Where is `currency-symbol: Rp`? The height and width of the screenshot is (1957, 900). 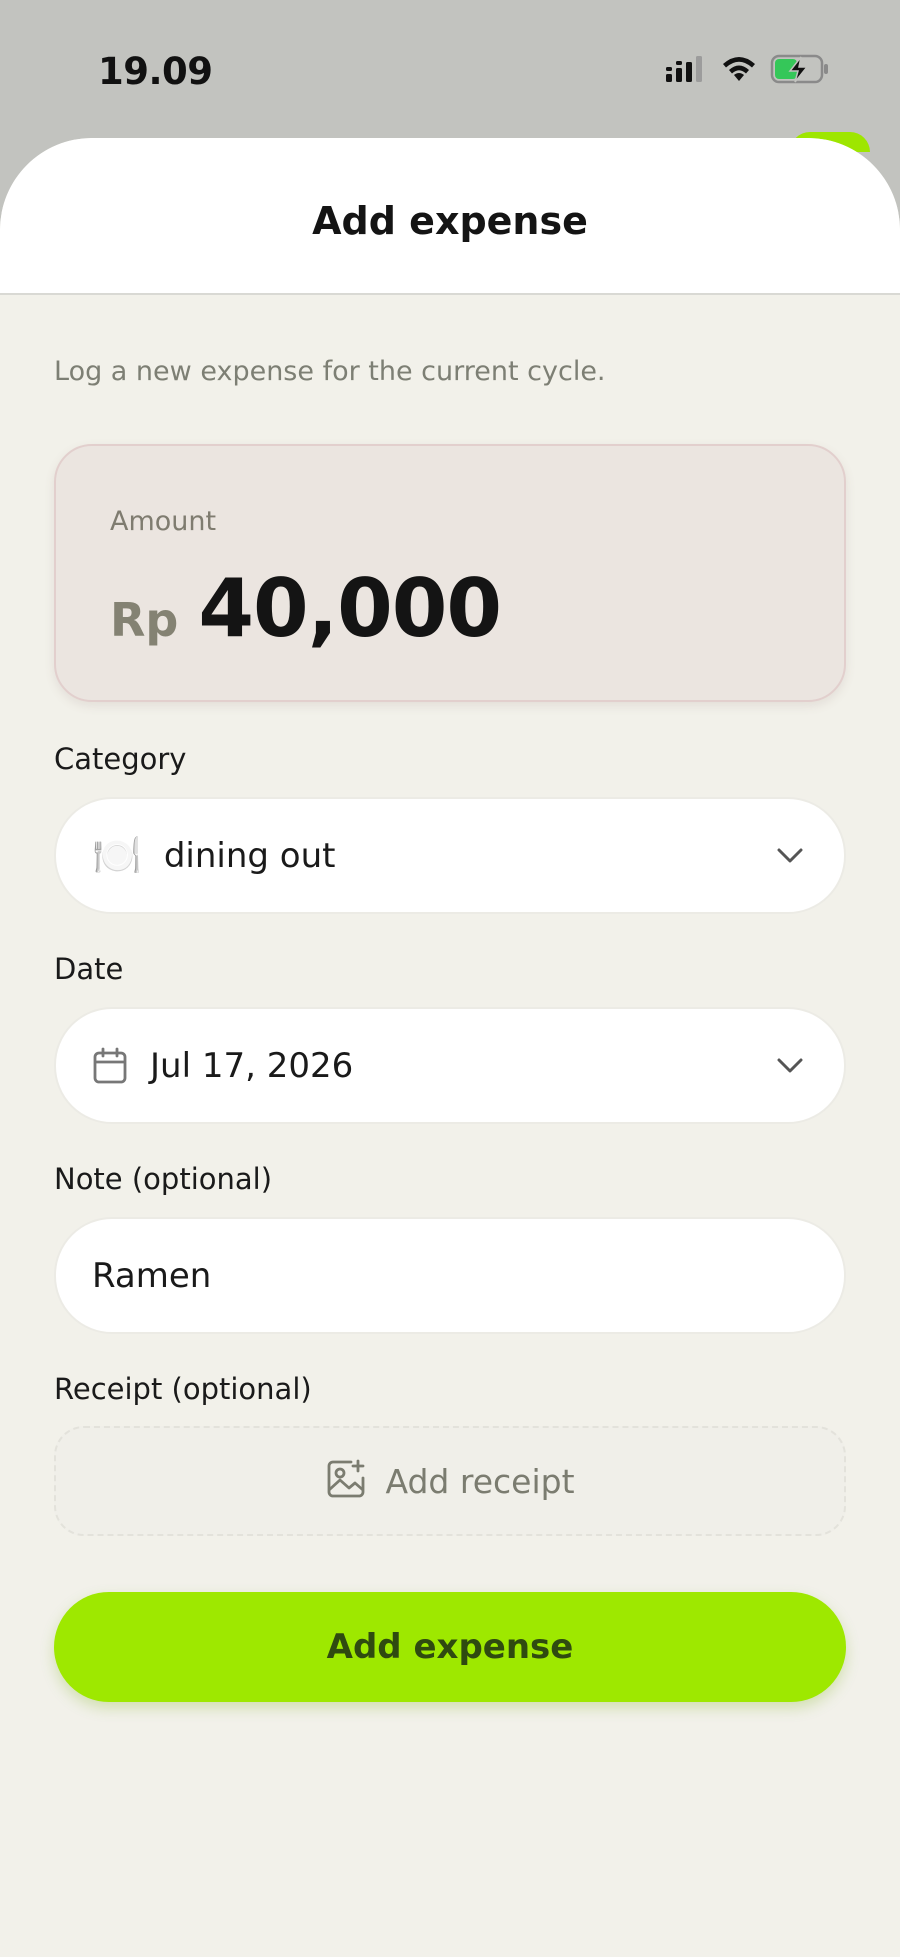 currency-symbol: Rp is located at coordinates (144, 620).